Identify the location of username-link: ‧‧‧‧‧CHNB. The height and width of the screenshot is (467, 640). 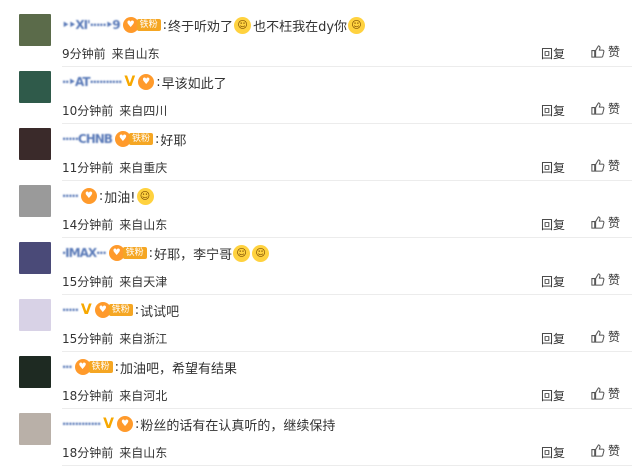
(87, 139).